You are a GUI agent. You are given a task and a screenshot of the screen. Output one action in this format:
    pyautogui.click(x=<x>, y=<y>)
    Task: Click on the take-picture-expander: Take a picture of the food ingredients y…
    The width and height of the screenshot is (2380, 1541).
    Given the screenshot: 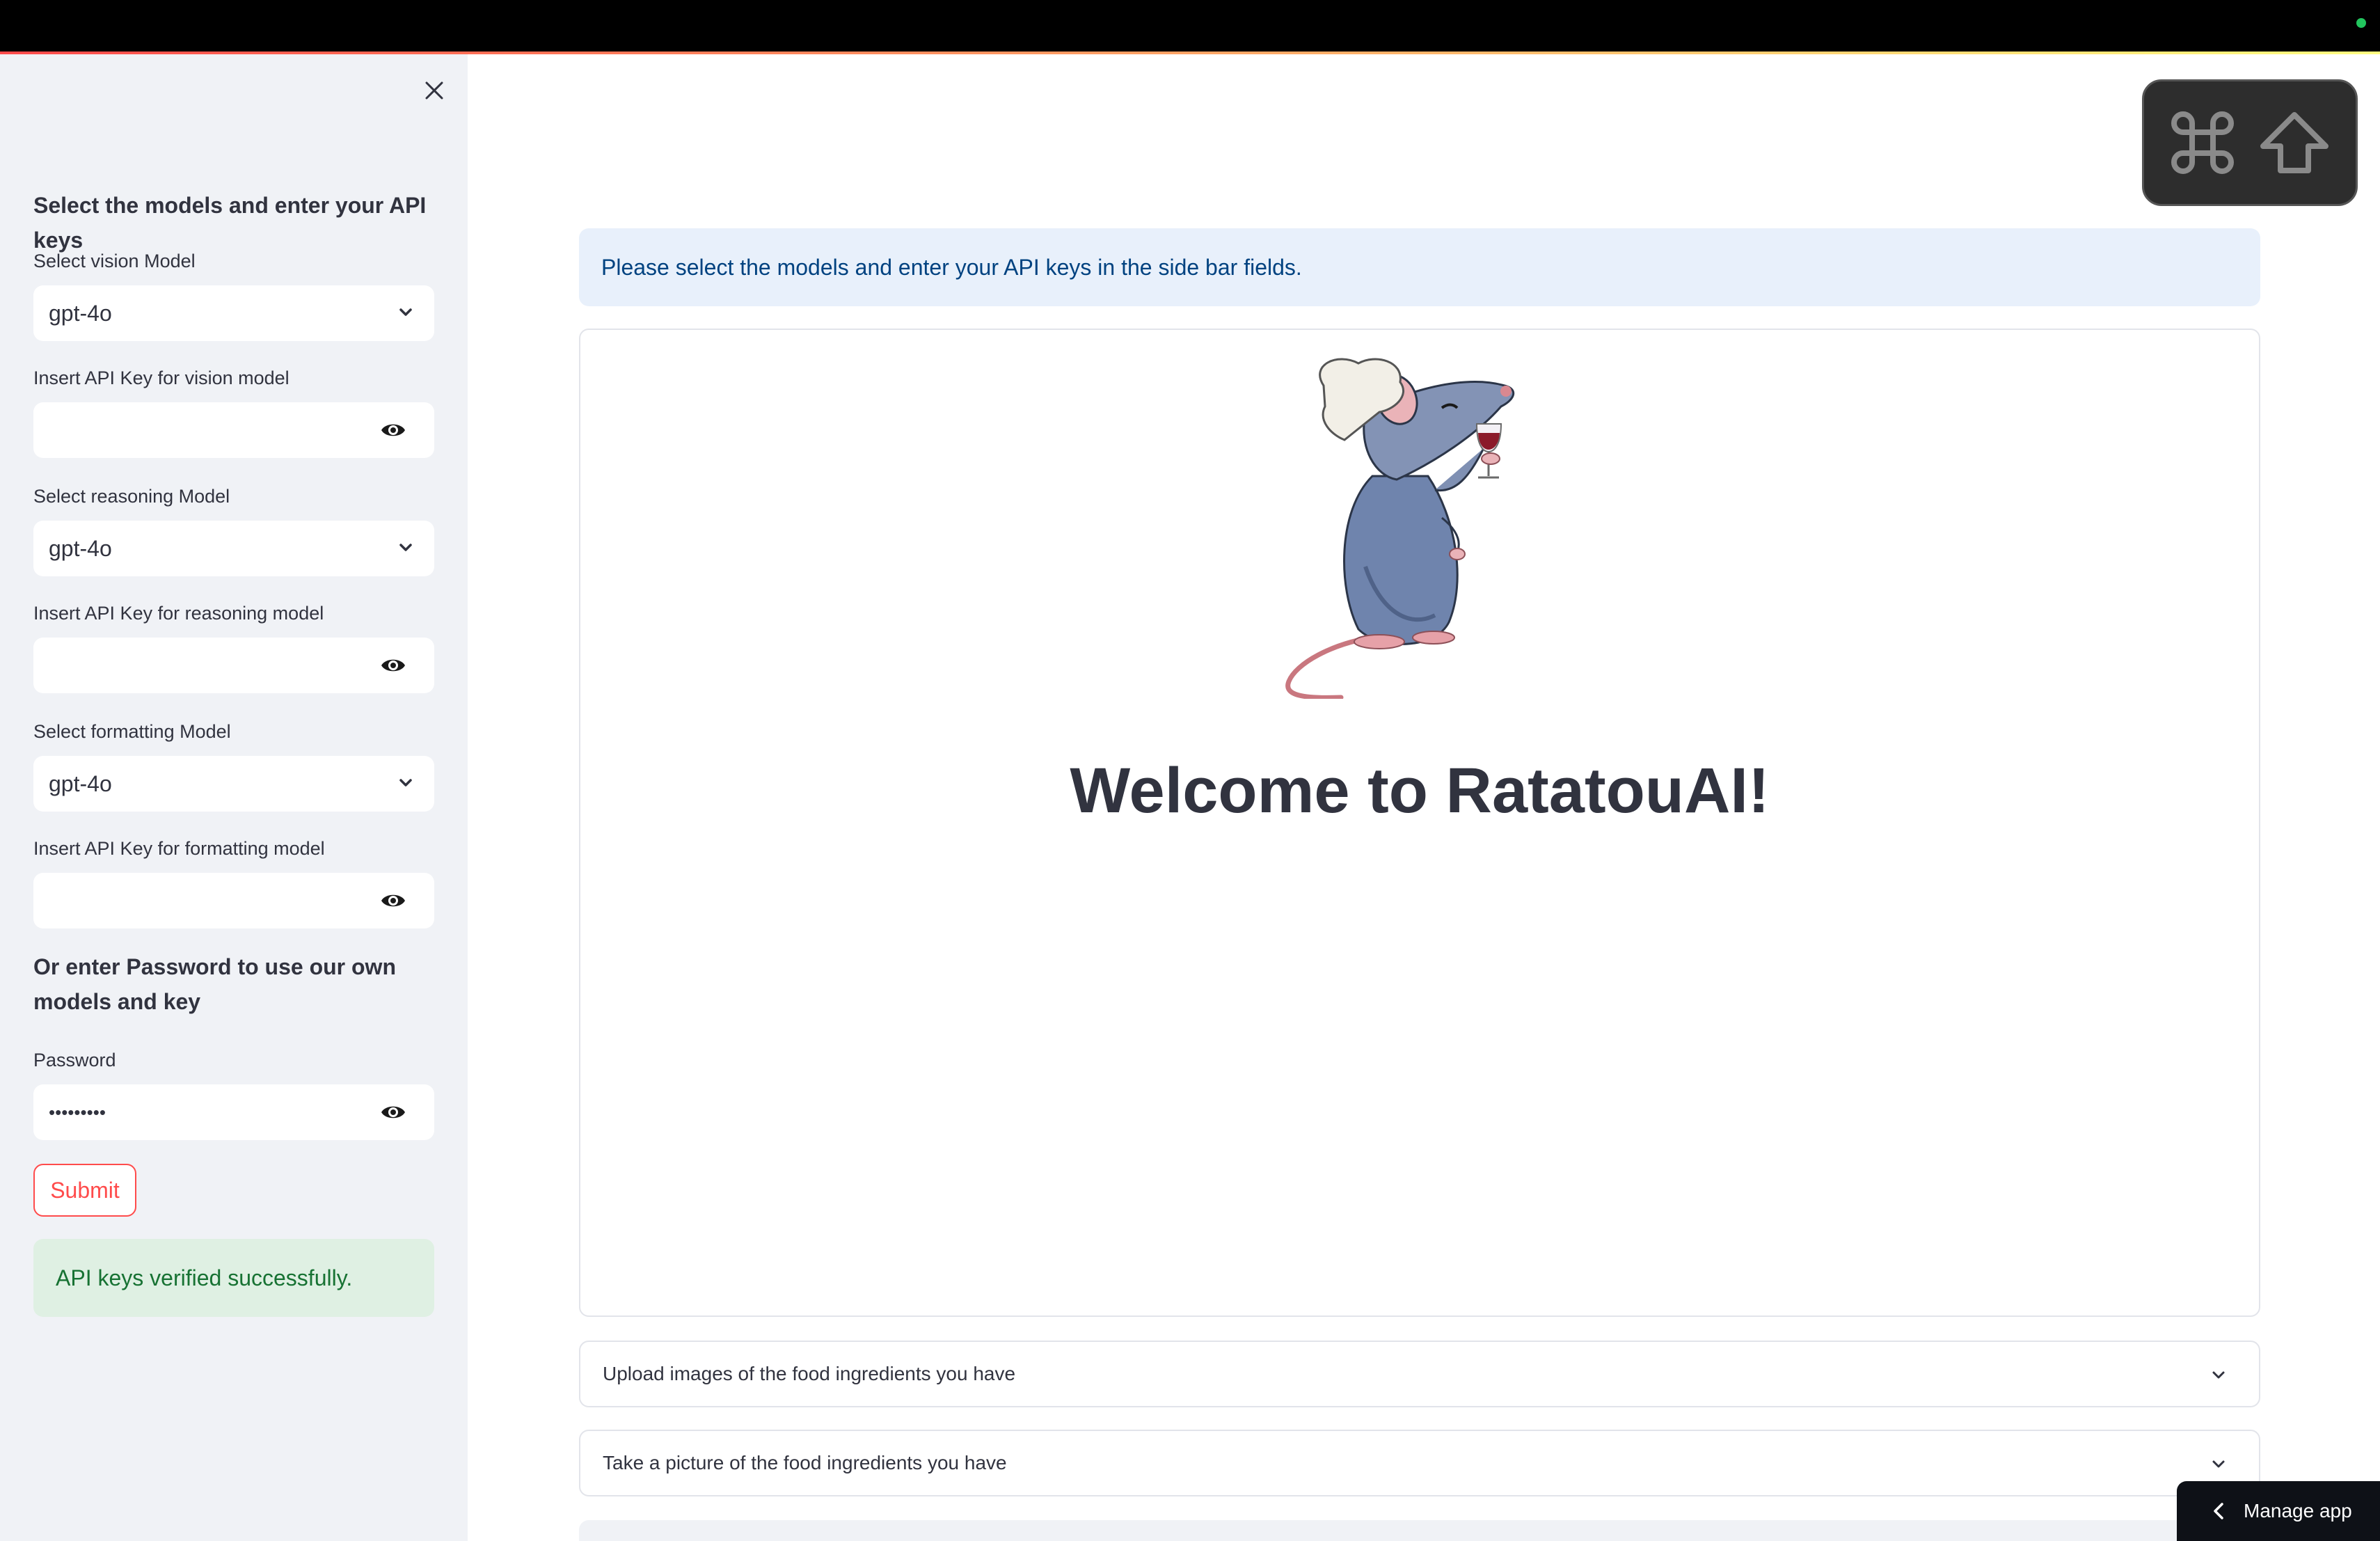 What is the action you would take?
    pyautogui.click(x=1419, y=1463)
    